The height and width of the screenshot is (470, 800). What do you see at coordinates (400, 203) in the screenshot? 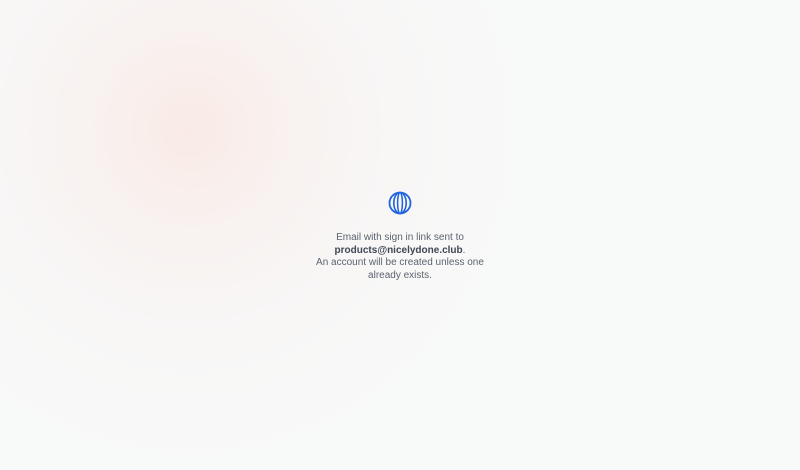
I see `globe-ring-icon` at bounding box center [400, 203].